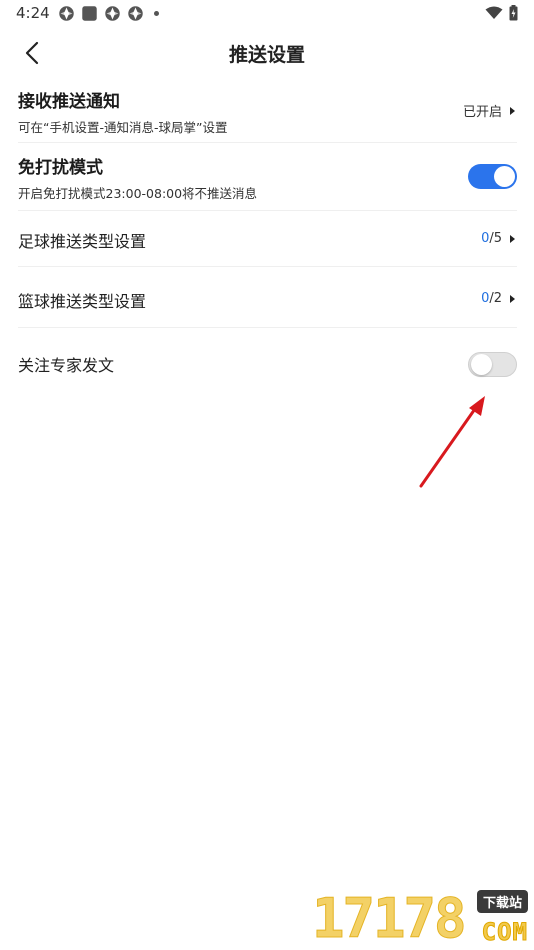 The image size is (534, 950). What do you see at coordinates (82, 301) in the screenshot?
I see `basketball-types-title: 篮球推送类型设置` at bounding box center [82, 301].